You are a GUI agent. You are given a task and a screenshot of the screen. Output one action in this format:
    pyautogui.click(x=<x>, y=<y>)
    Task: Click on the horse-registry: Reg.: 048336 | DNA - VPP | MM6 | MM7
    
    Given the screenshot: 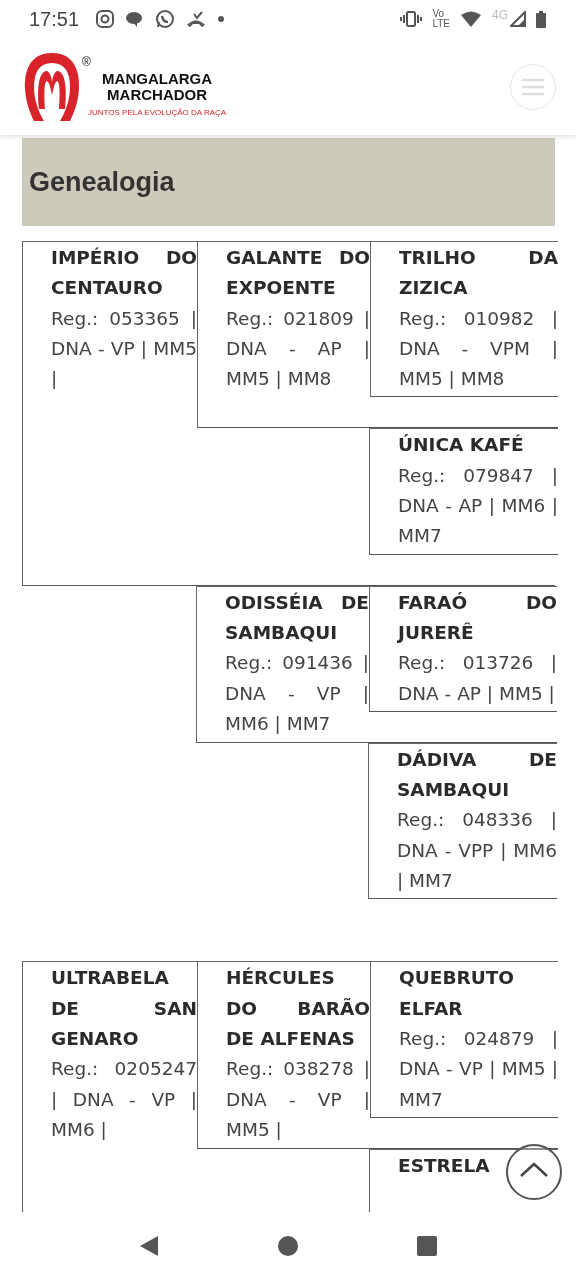 What is the action you would take?
    pyautogui.click(x=477, y=851)
    